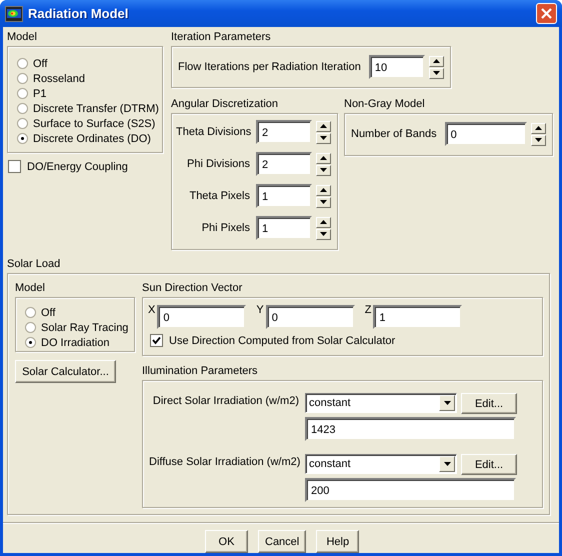  I want to click on field-label: Direct Solar Irradiation (w/m2), so click(225, 402).